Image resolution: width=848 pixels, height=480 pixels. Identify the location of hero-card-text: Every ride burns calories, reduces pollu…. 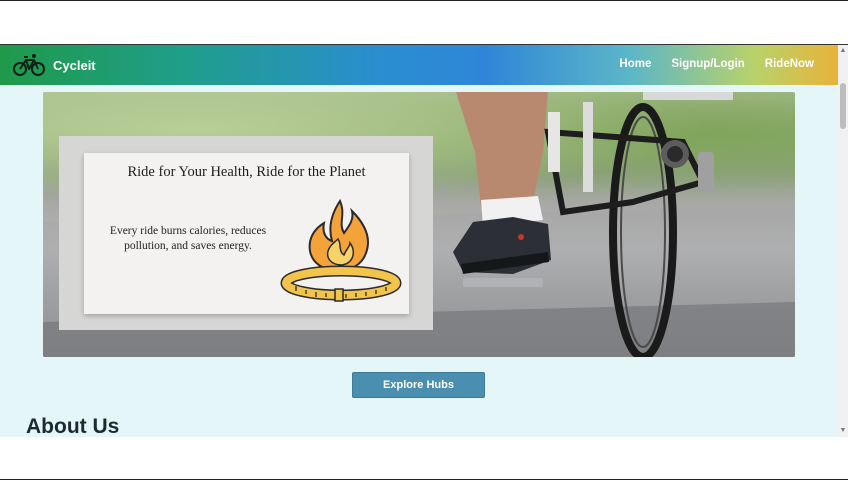
(188, 238).